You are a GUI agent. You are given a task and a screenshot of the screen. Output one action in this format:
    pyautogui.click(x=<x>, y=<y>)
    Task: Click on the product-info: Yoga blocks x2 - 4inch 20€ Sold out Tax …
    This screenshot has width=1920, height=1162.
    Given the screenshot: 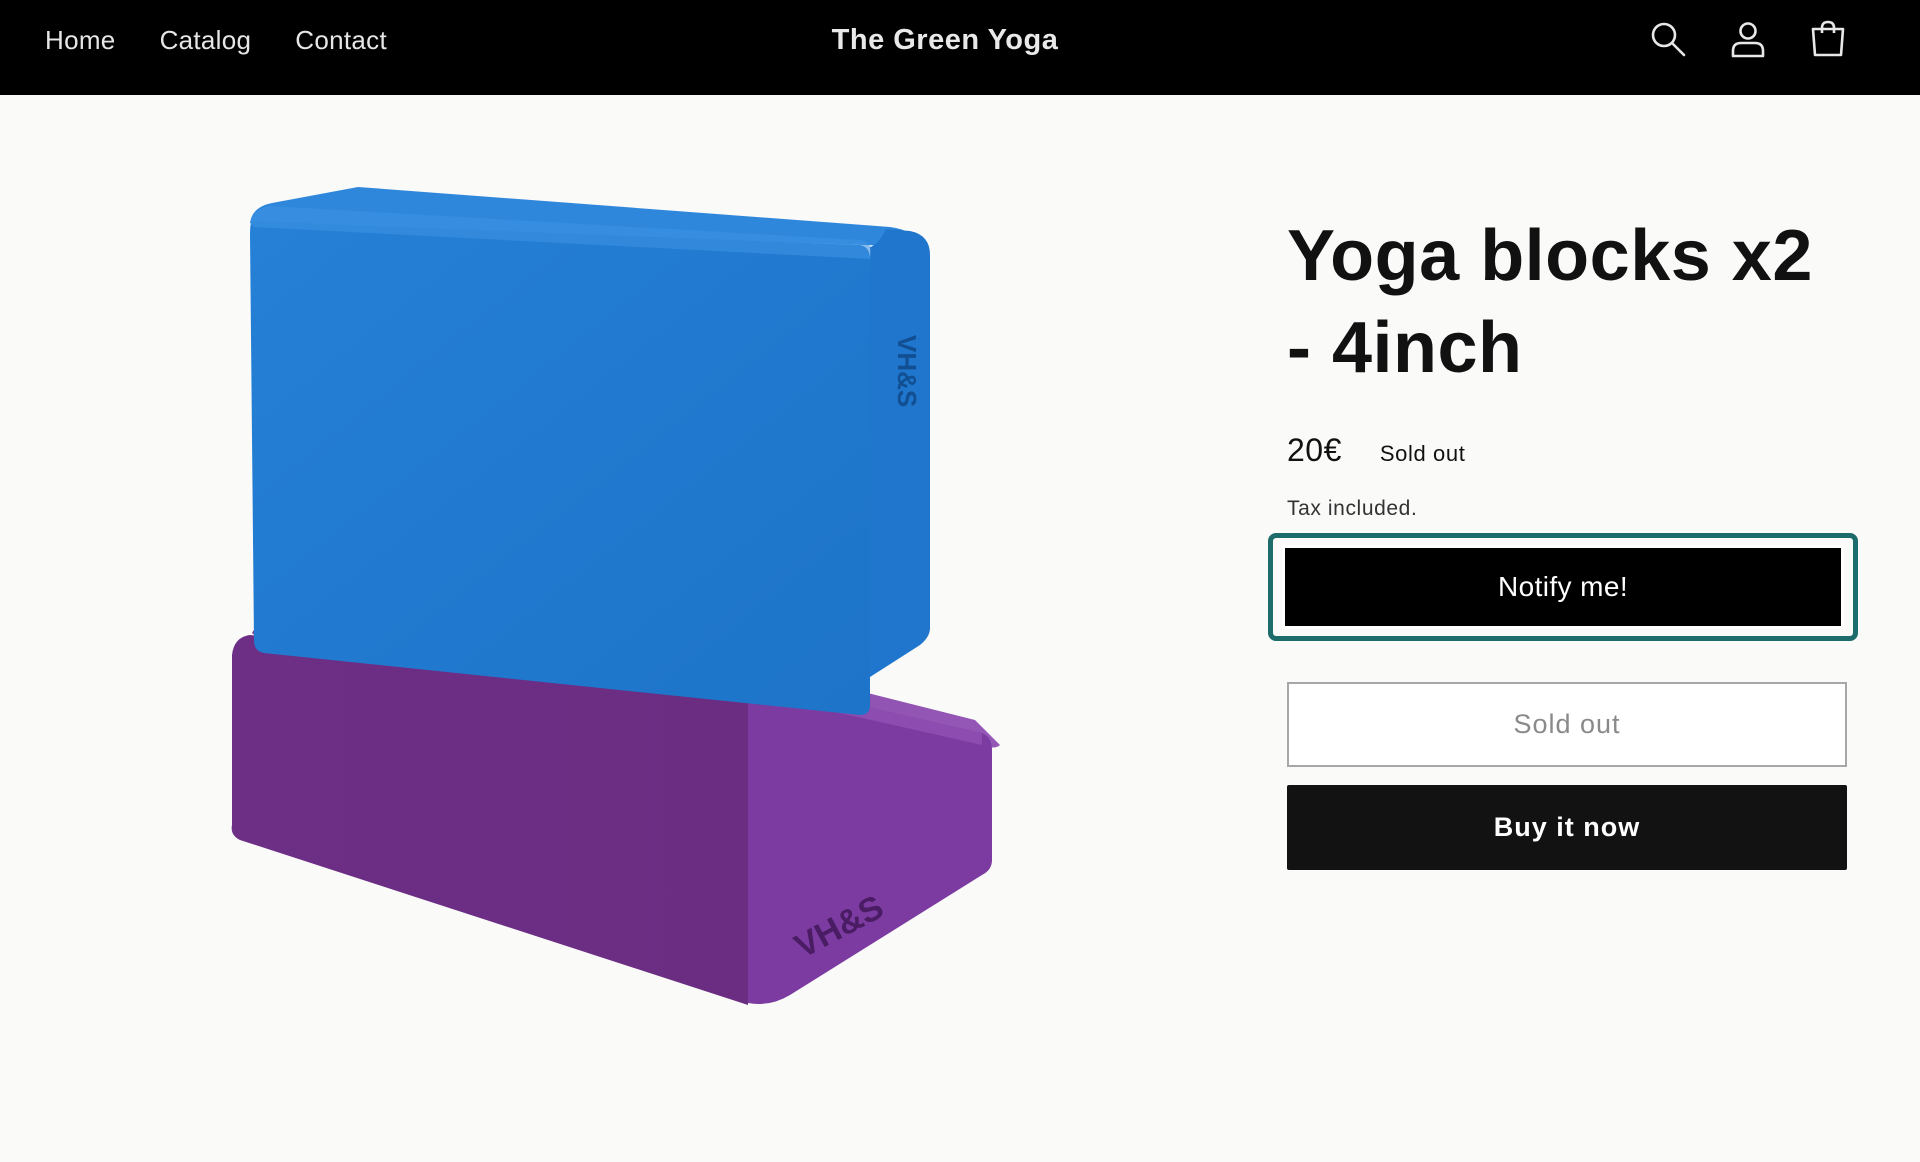 What is the action you would take?
    pyautogui.click(x=1567, y=365)
    